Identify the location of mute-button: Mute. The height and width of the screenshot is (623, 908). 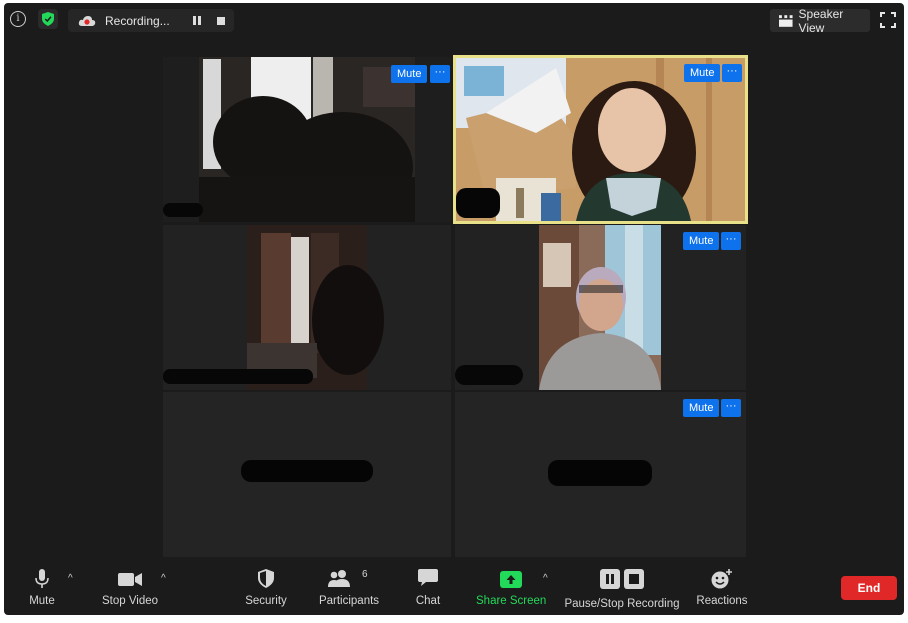
(42, 587).